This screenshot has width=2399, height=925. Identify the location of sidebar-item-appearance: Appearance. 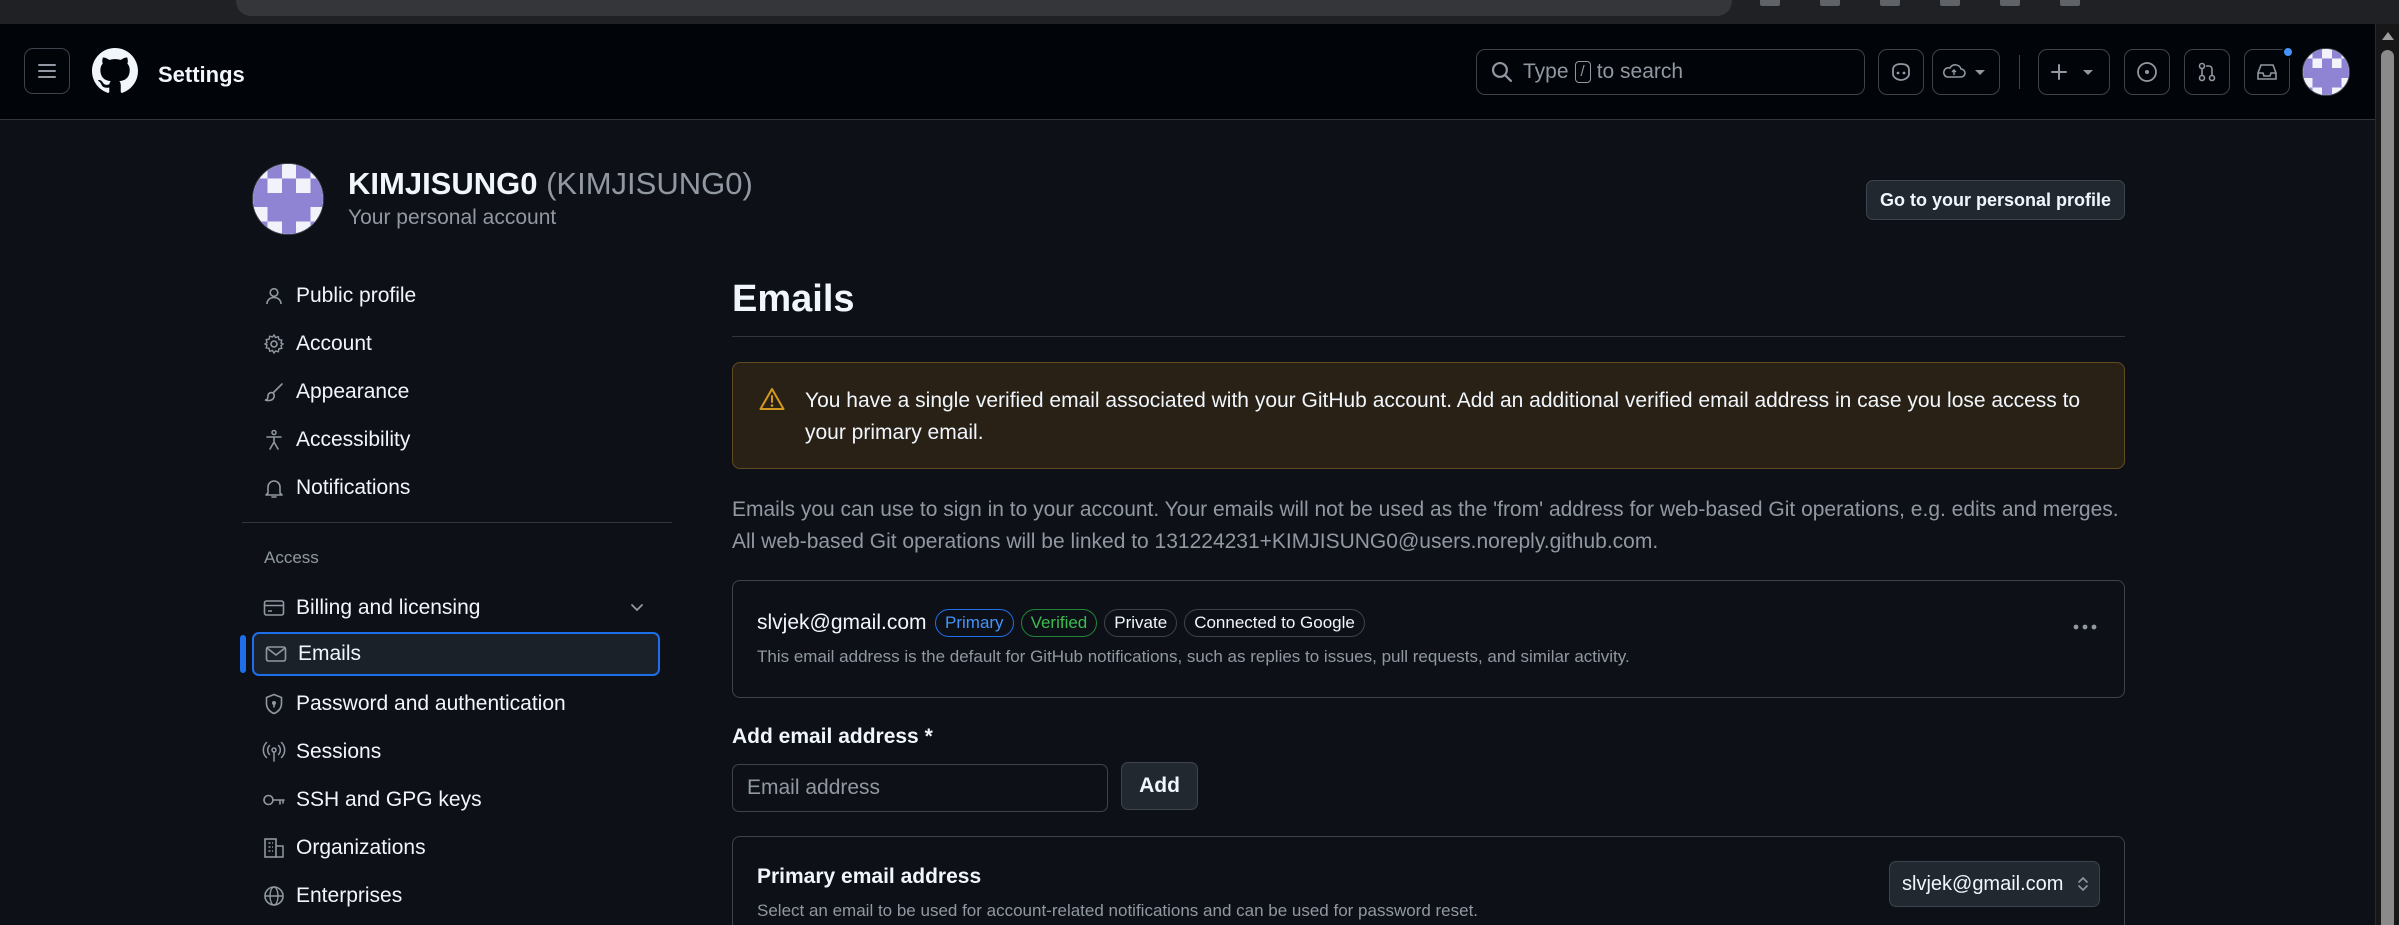
(456, 392).